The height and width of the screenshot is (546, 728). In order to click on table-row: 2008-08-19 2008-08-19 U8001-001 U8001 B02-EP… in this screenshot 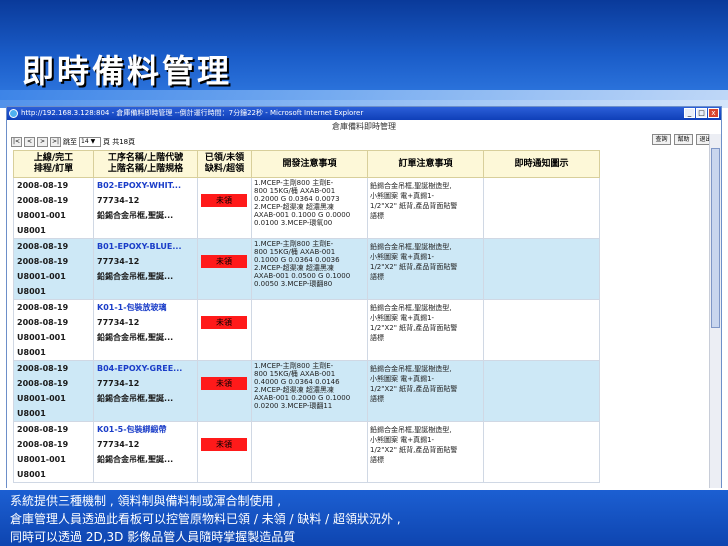, I will do `click(306, 208)`.